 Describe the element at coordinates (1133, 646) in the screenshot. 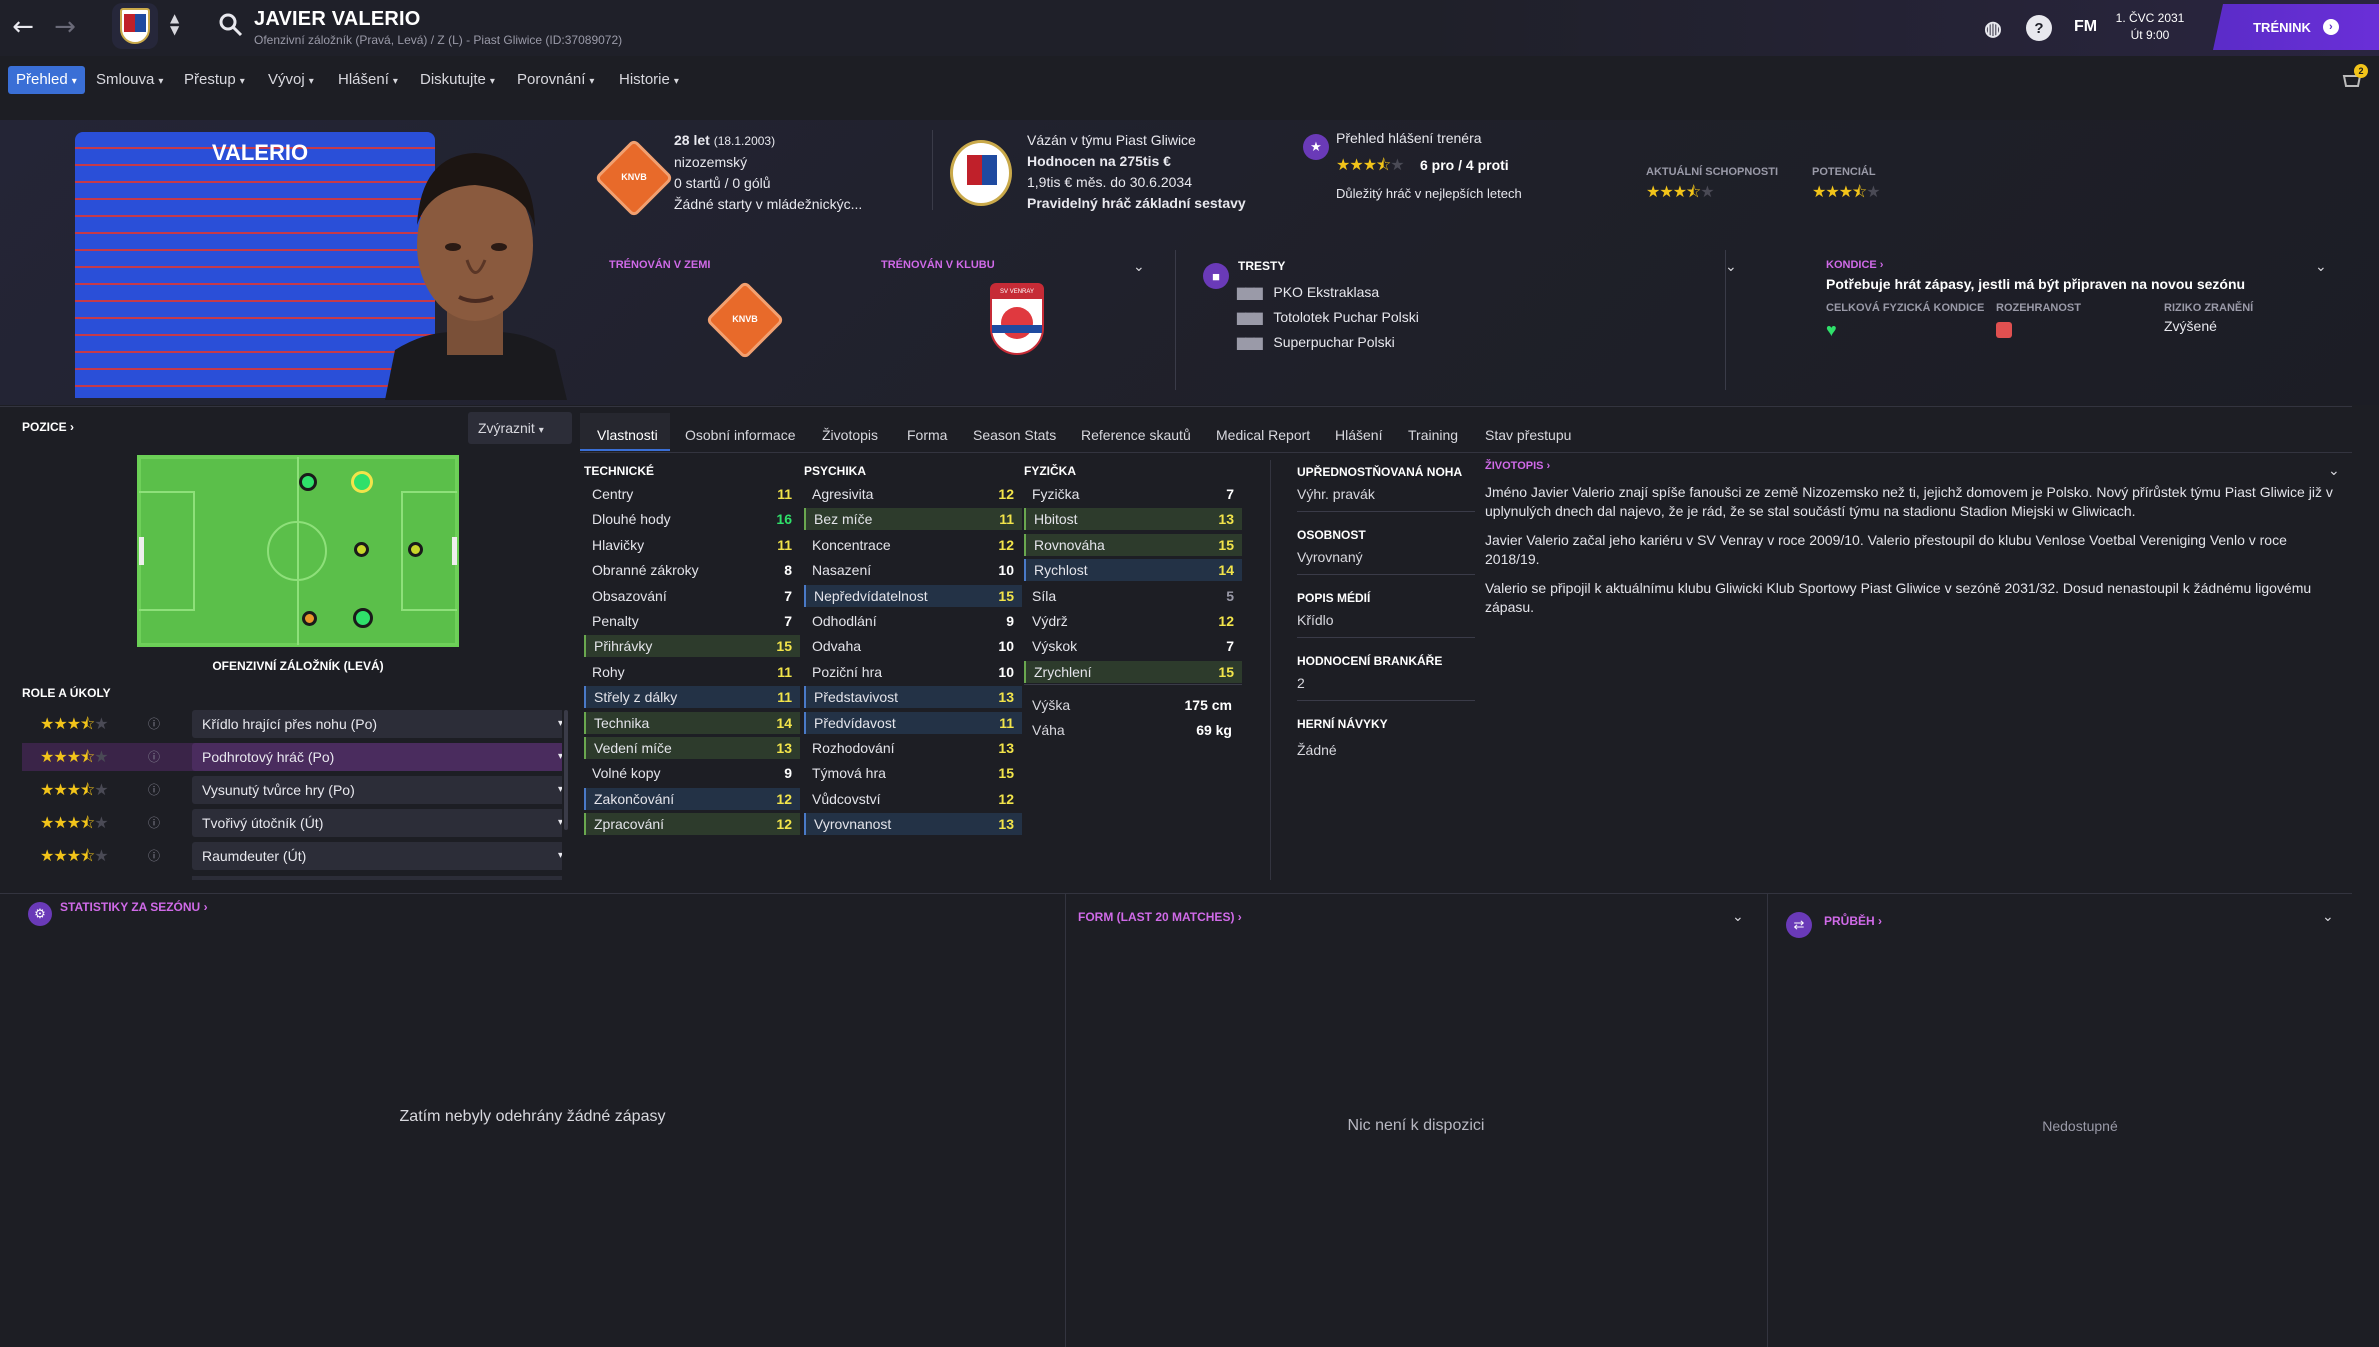

I see `attribute-row: Výskok 7` at that location.